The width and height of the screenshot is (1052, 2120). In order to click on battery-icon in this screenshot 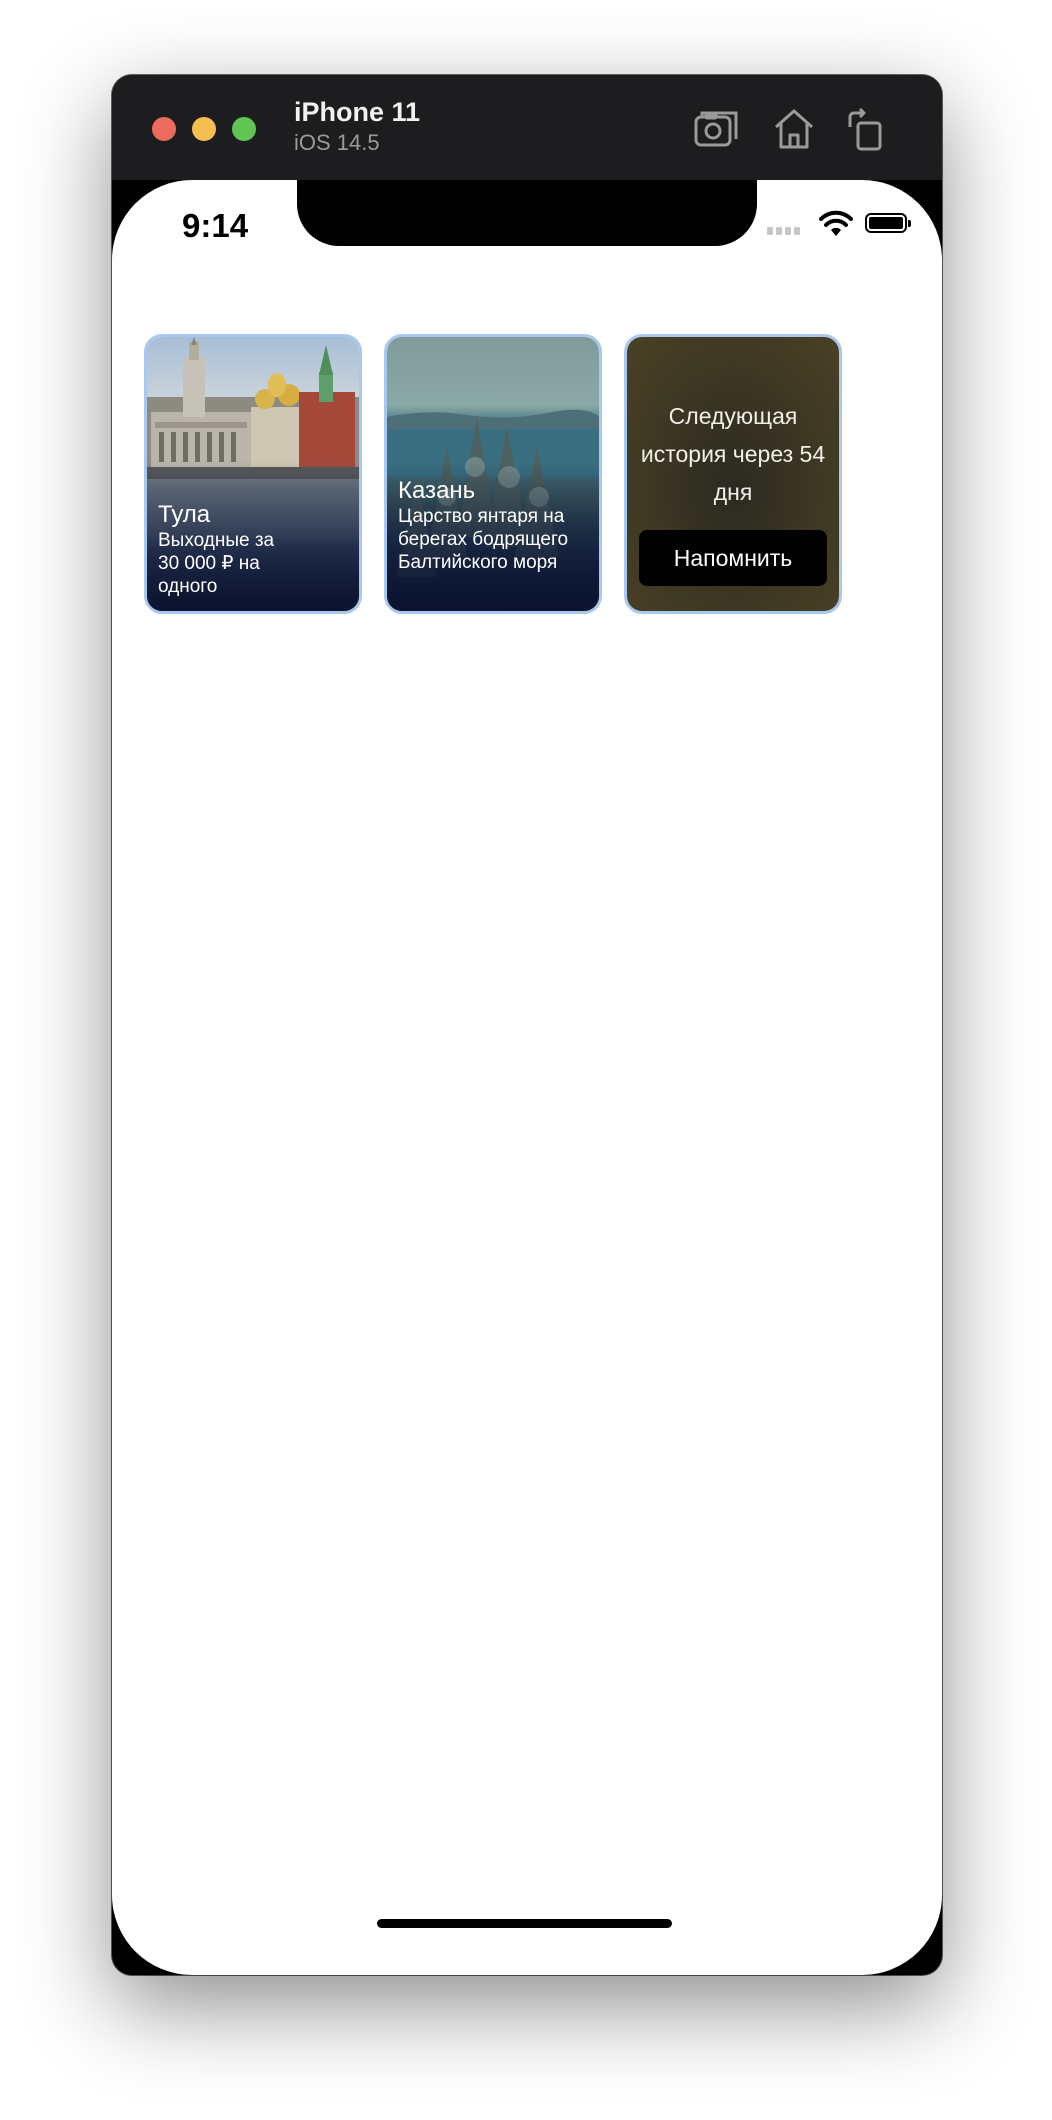, I will do `click(888, 223)`.